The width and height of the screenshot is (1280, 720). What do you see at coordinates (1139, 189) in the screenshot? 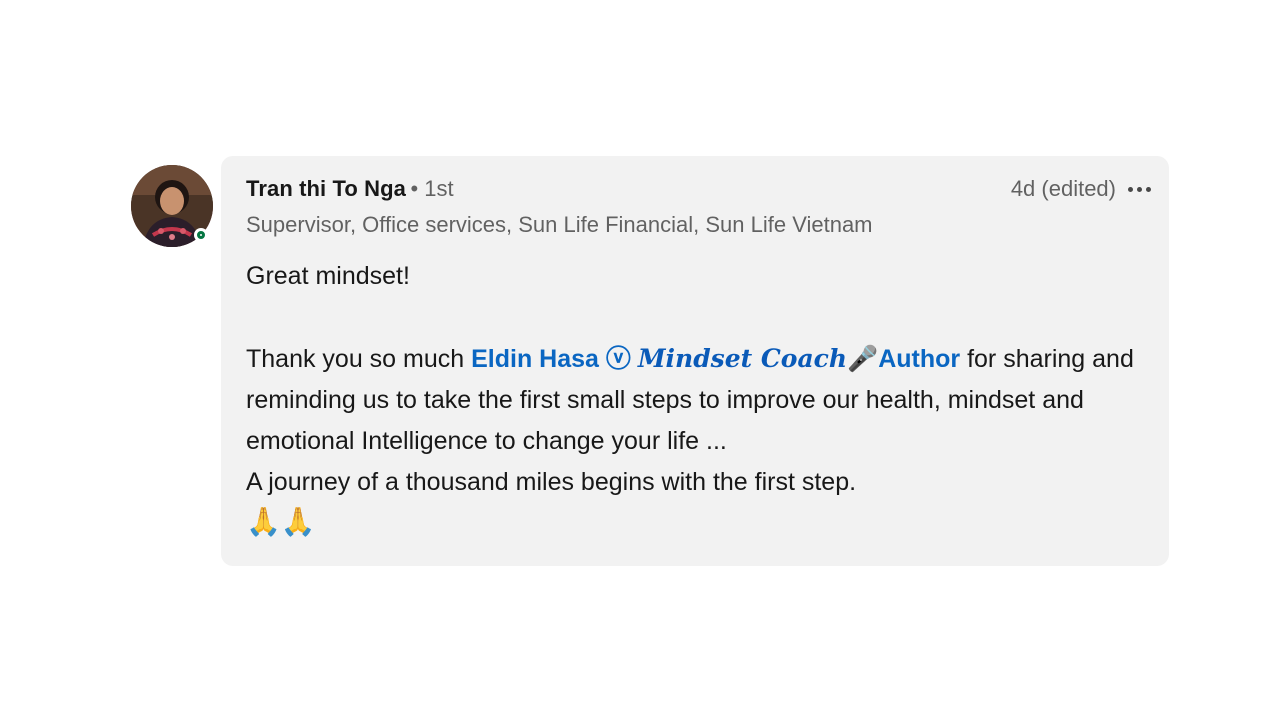
I see `more-options-icon` at bounding box center [1139, 189].